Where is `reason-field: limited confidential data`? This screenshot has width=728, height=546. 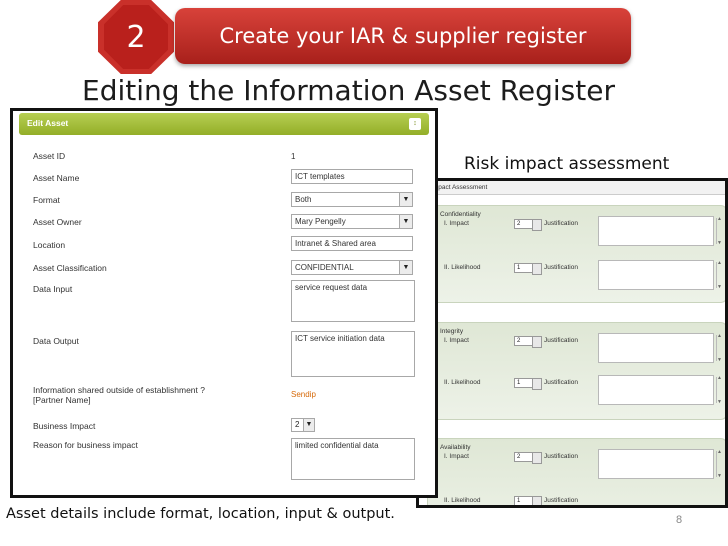 reason-field: limited confidential data is located at coordinates (353, 459).